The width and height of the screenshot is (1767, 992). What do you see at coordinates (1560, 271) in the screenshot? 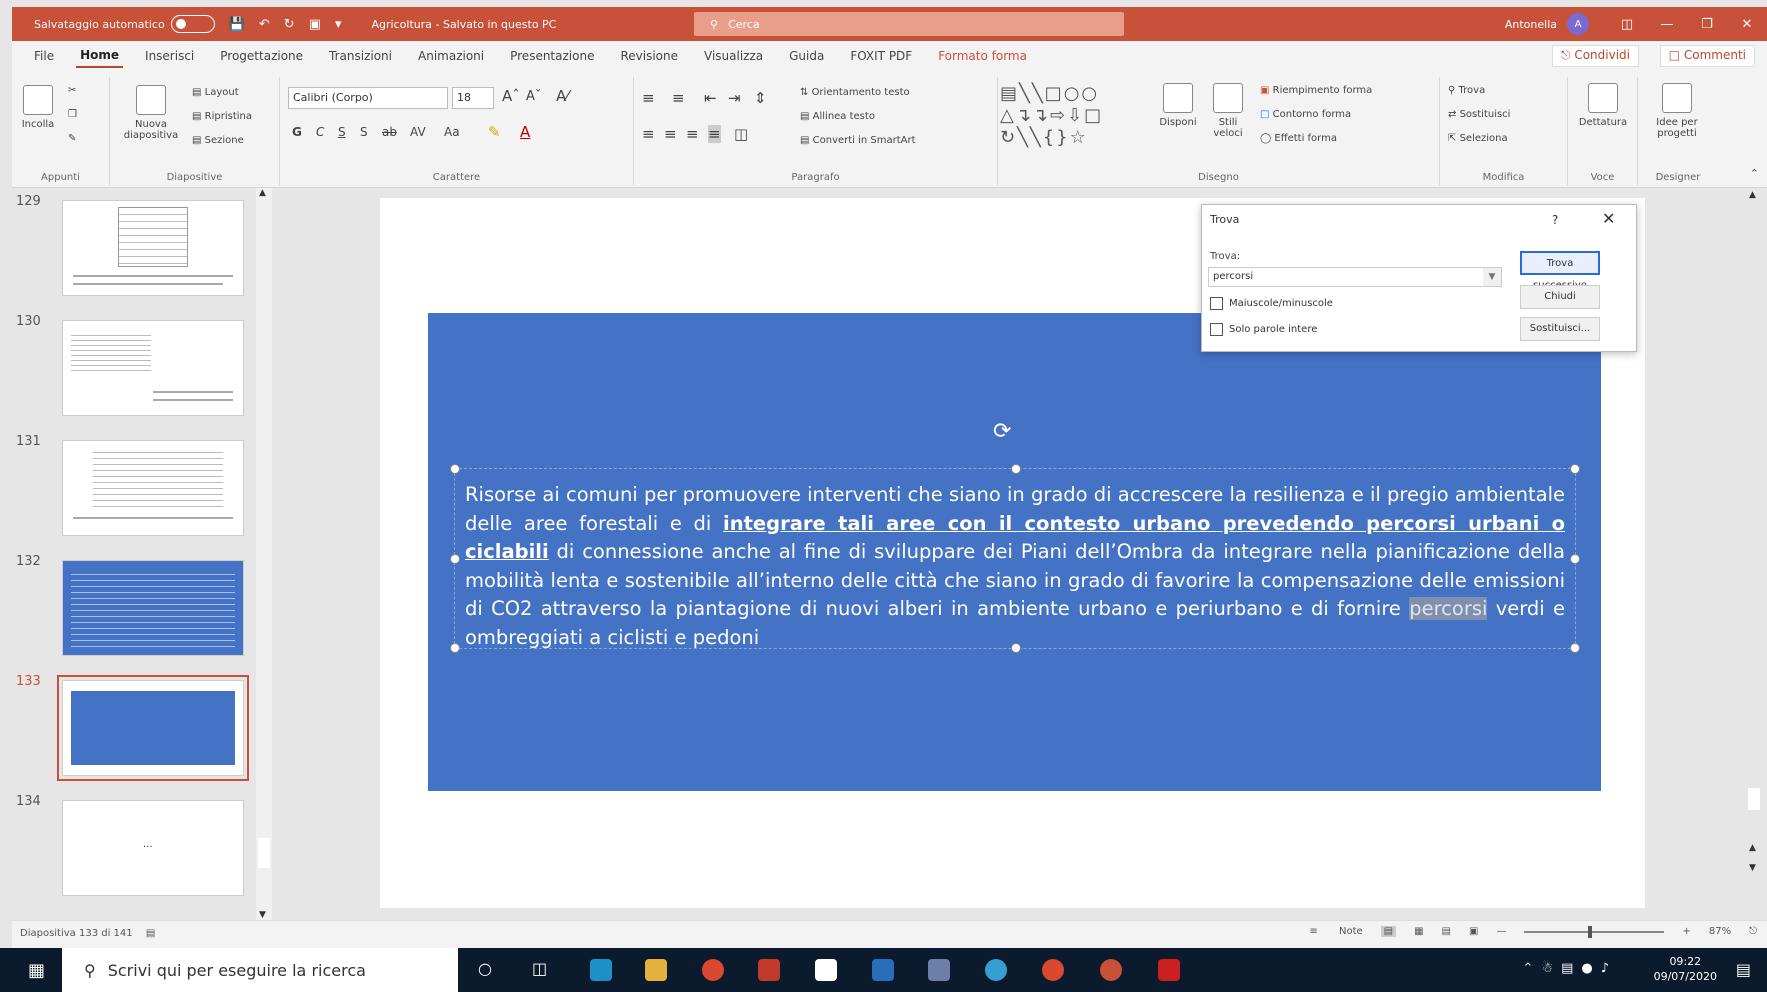
I see `find-next-button: Trova successivo` at bounding box center [1560, 271].